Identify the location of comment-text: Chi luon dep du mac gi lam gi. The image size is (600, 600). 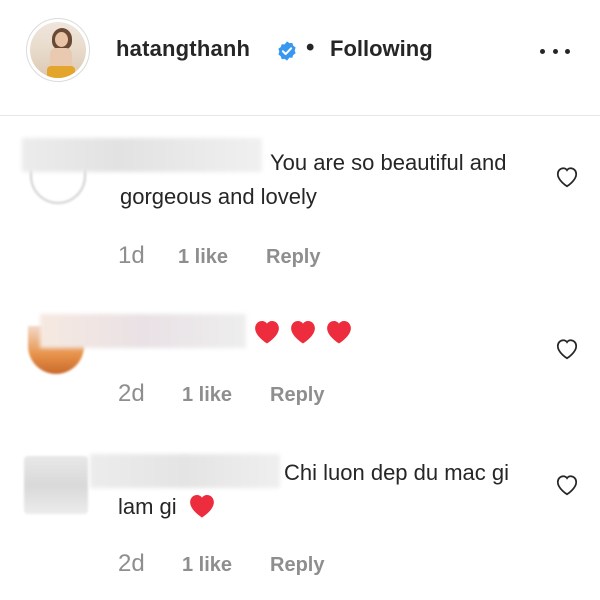
(323, 490).